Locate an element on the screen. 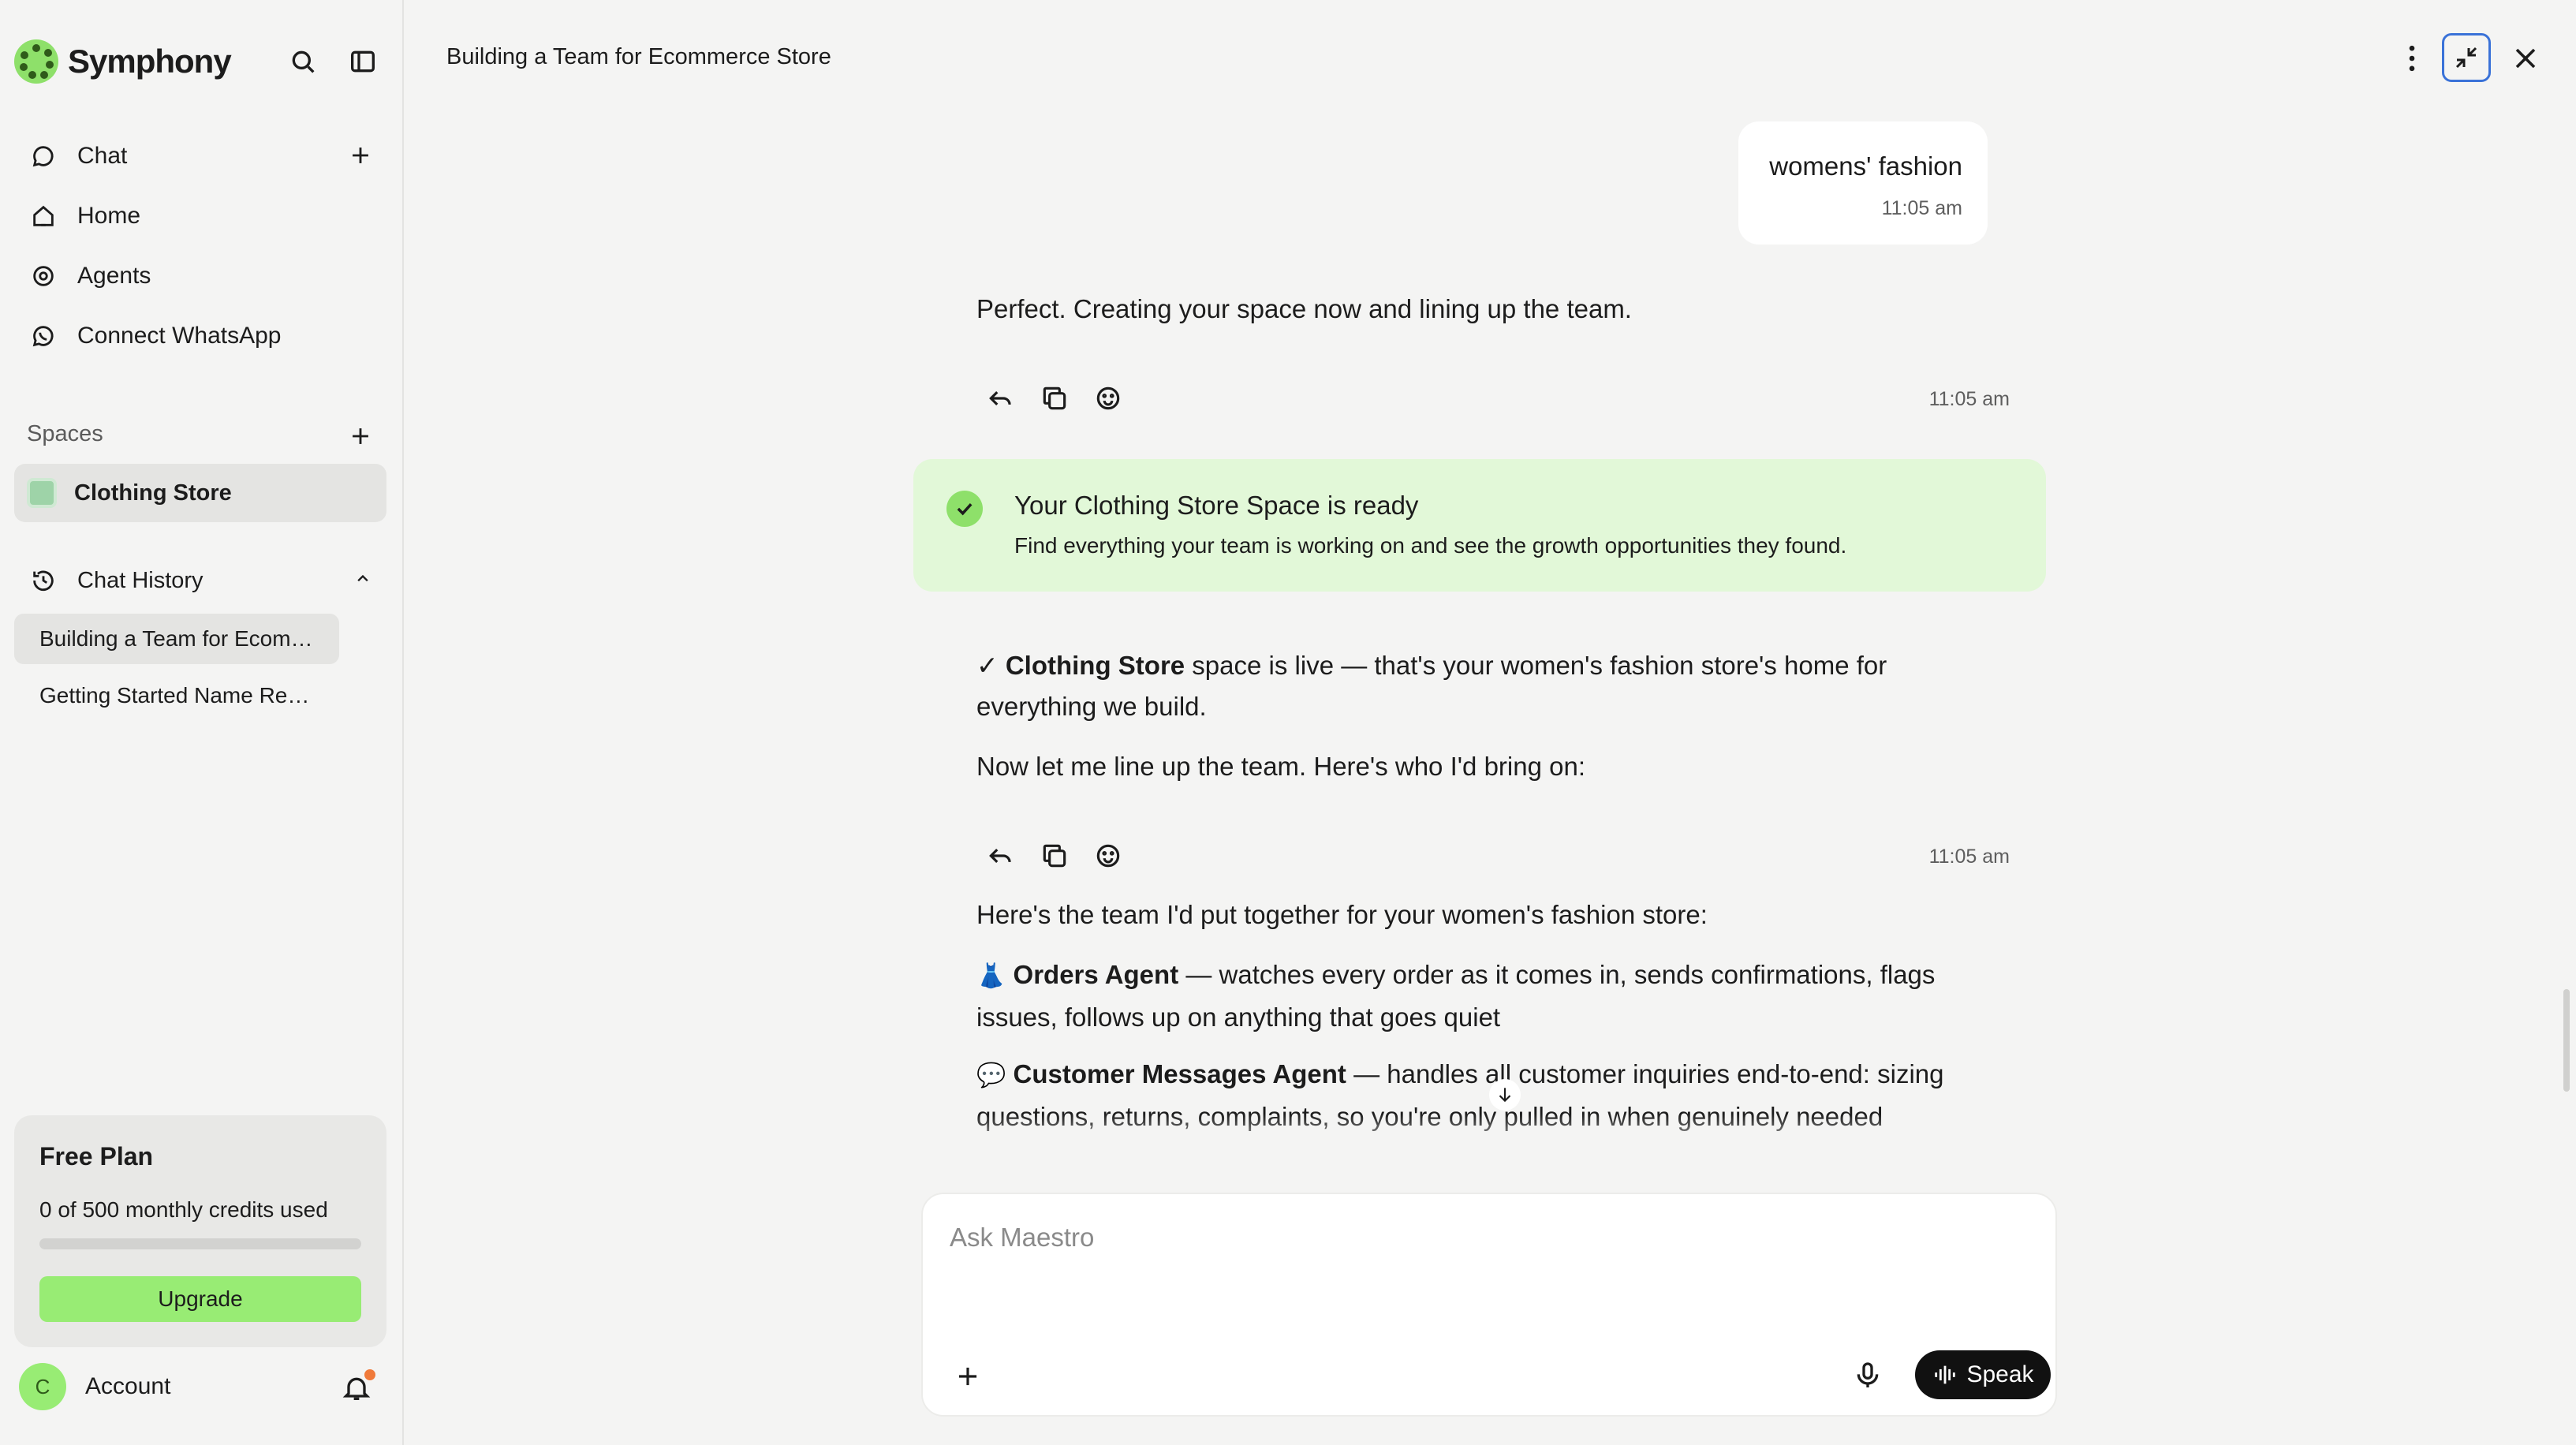  ready-card-title: Your Clothing Store Space is ready is located at coordinates (1216, 506).